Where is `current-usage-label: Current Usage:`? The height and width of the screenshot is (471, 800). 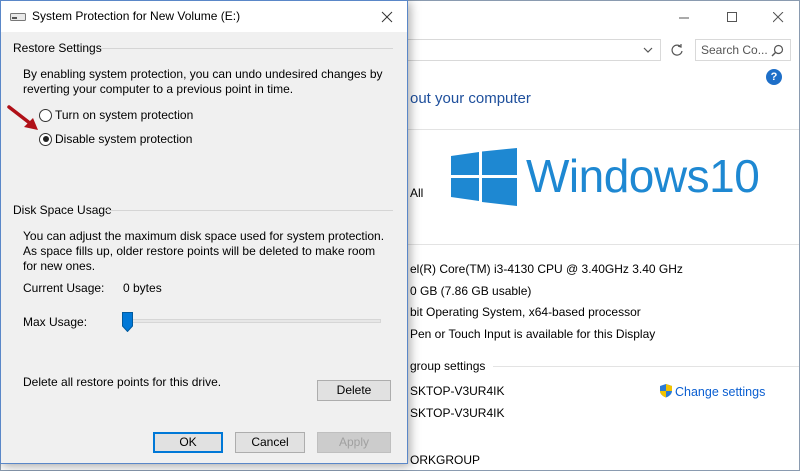
current-usage-label: Current Usage: is located at coordinates (64, 288).